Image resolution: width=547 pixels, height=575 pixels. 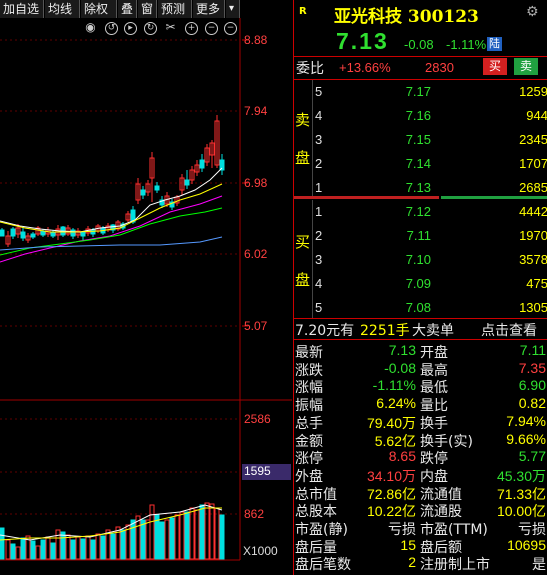 What do you see at coordinates (419, 44) in the screenshot?
I see `price-change: -0.08` at bounding box center [419, 44].